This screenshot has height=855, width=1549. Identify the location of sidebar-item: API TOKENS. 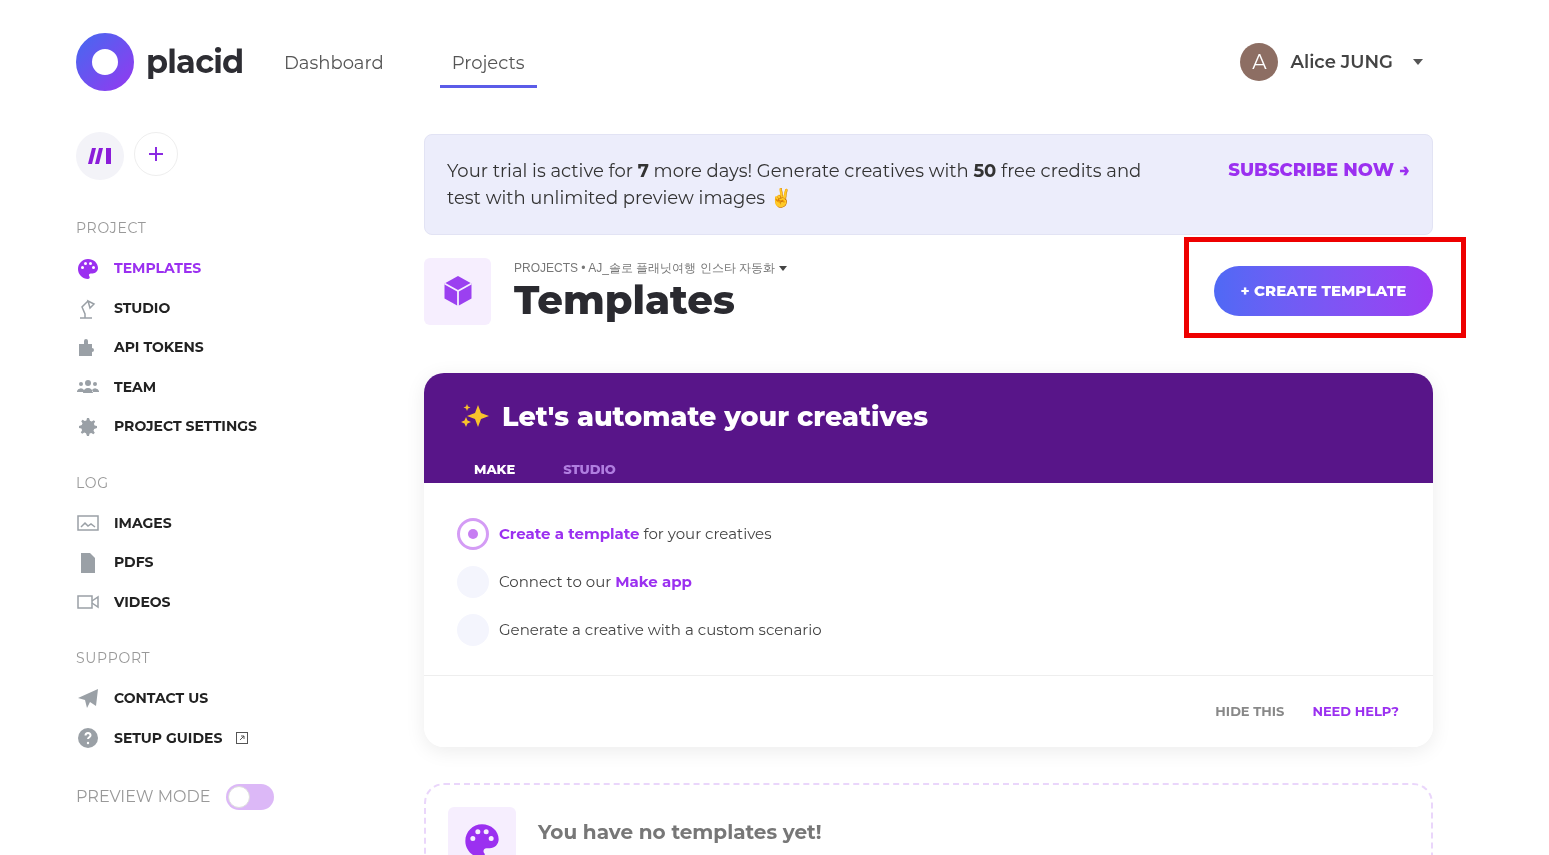
(250, 348).